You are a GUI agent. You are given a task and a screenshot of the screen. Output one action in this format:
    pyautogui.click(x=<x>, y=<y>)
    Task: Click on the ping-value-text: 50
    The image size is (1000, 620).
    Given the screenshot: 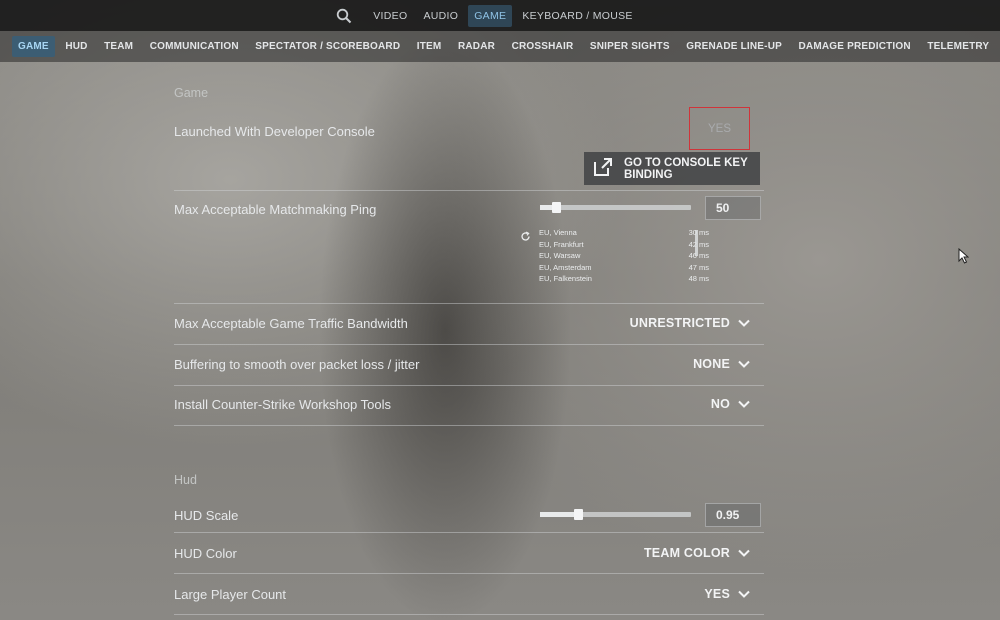 What is the action you would take?
    pyautogui.click(x=723, y=208)
    